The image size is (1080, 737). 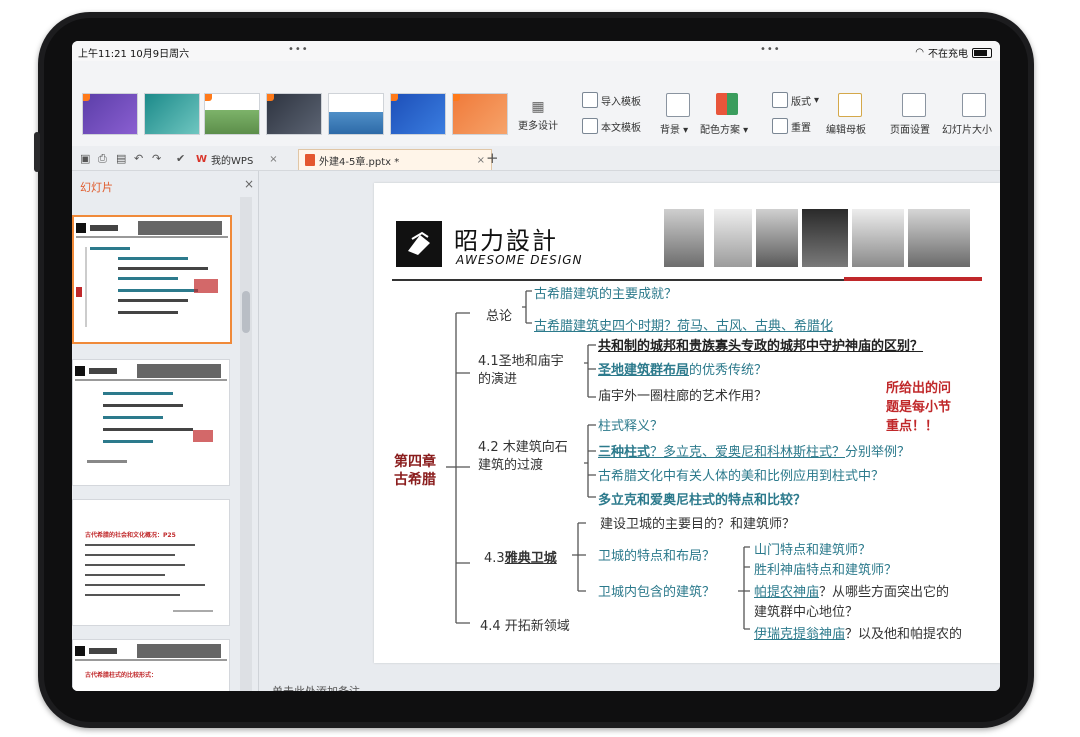 I want to click on check-icon: ✔, so click(x=180, y=158).